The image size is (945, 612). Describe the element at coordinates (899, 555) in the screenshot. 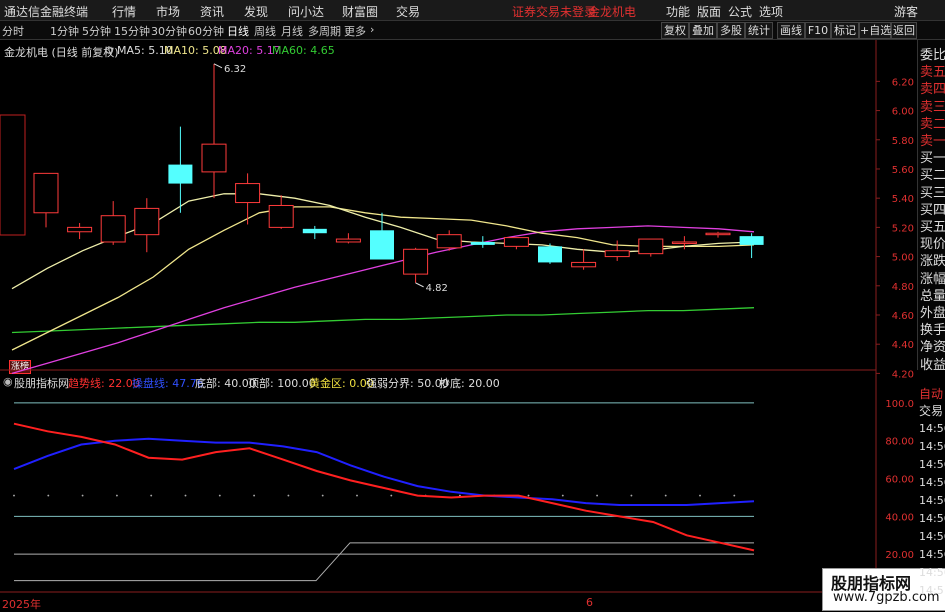

I see `ind-tick-4: 20.00` at that location.